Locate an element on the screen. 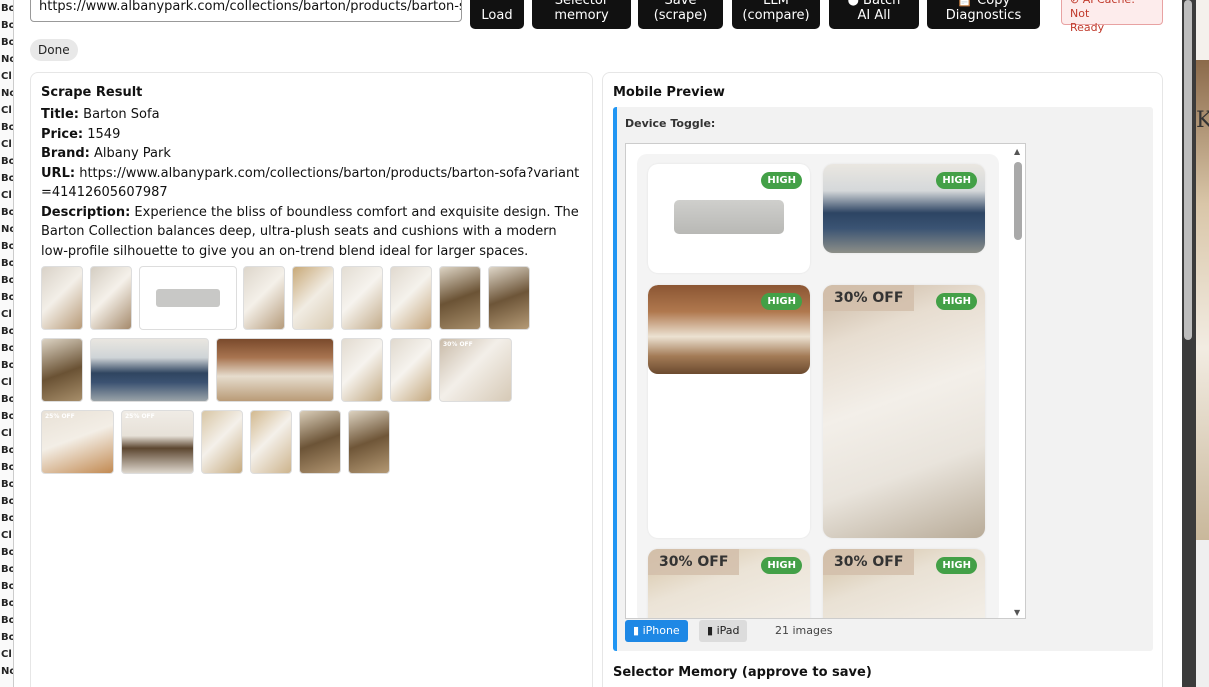 This screenshot has height=687, width=1209. background-page-header is located at coordinates (1202, 30).